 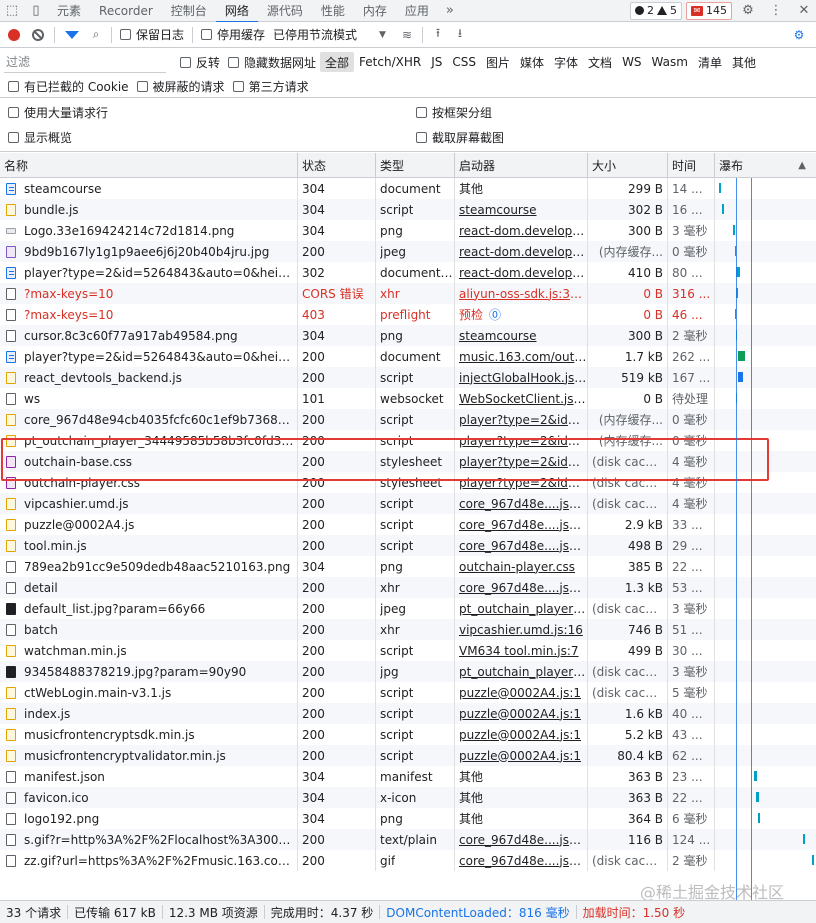 I want to click on cell-initiator: vipcashier.umd.js:16, so click(x=521, y=629).